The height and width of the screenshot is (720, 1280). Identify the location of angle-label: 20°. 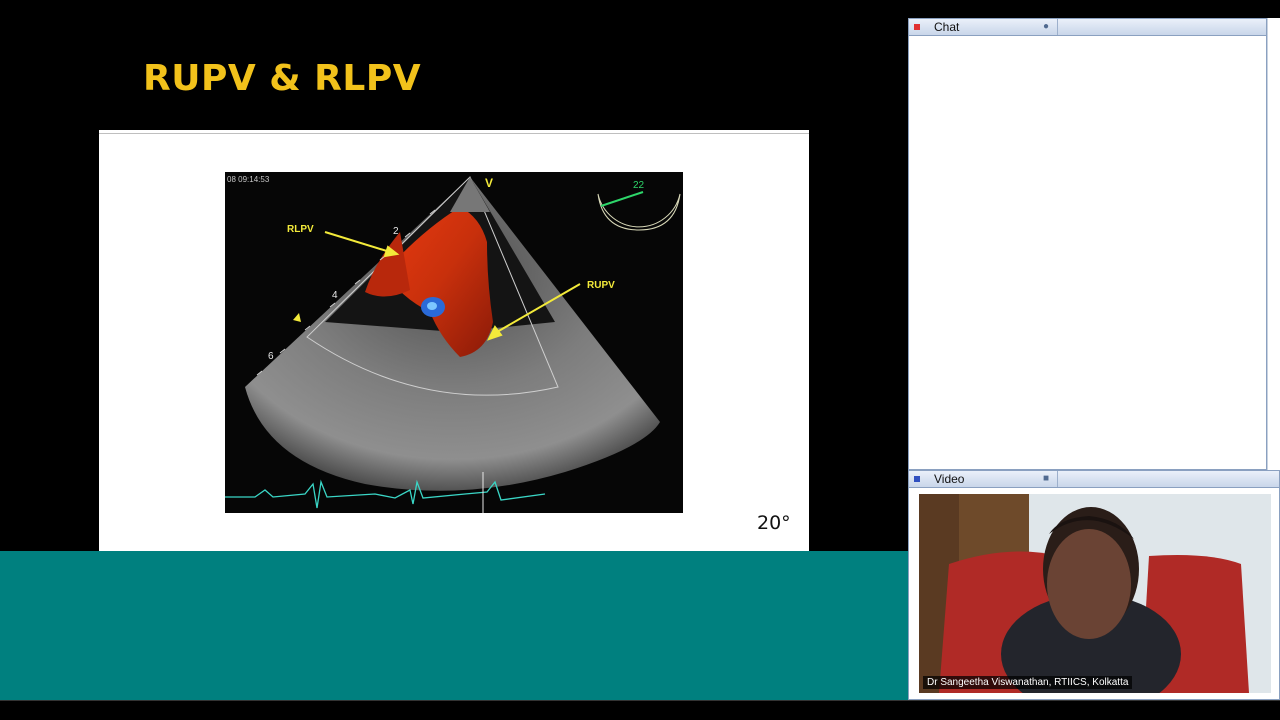
(774, 523).